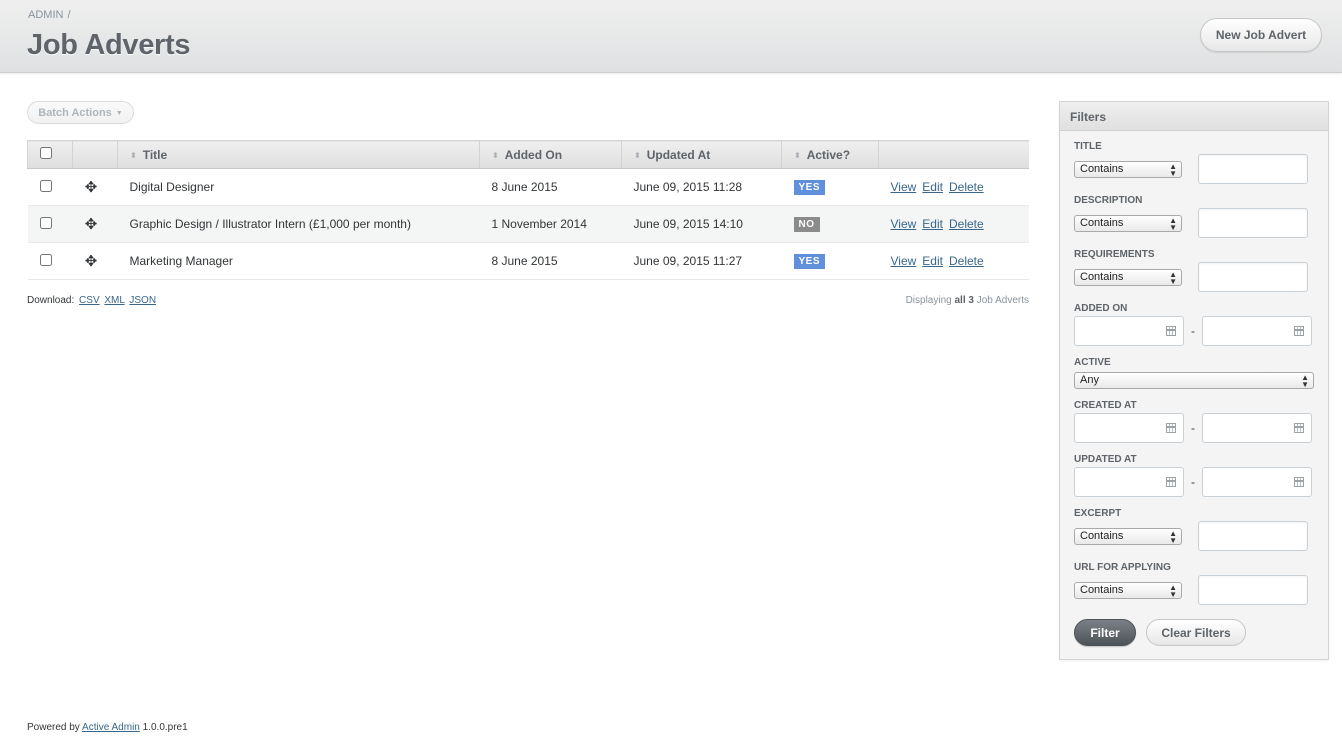 The width and height of the screenshot is (1342, 743). I want to click on download-csv-link: CSV, so click(89, 300).